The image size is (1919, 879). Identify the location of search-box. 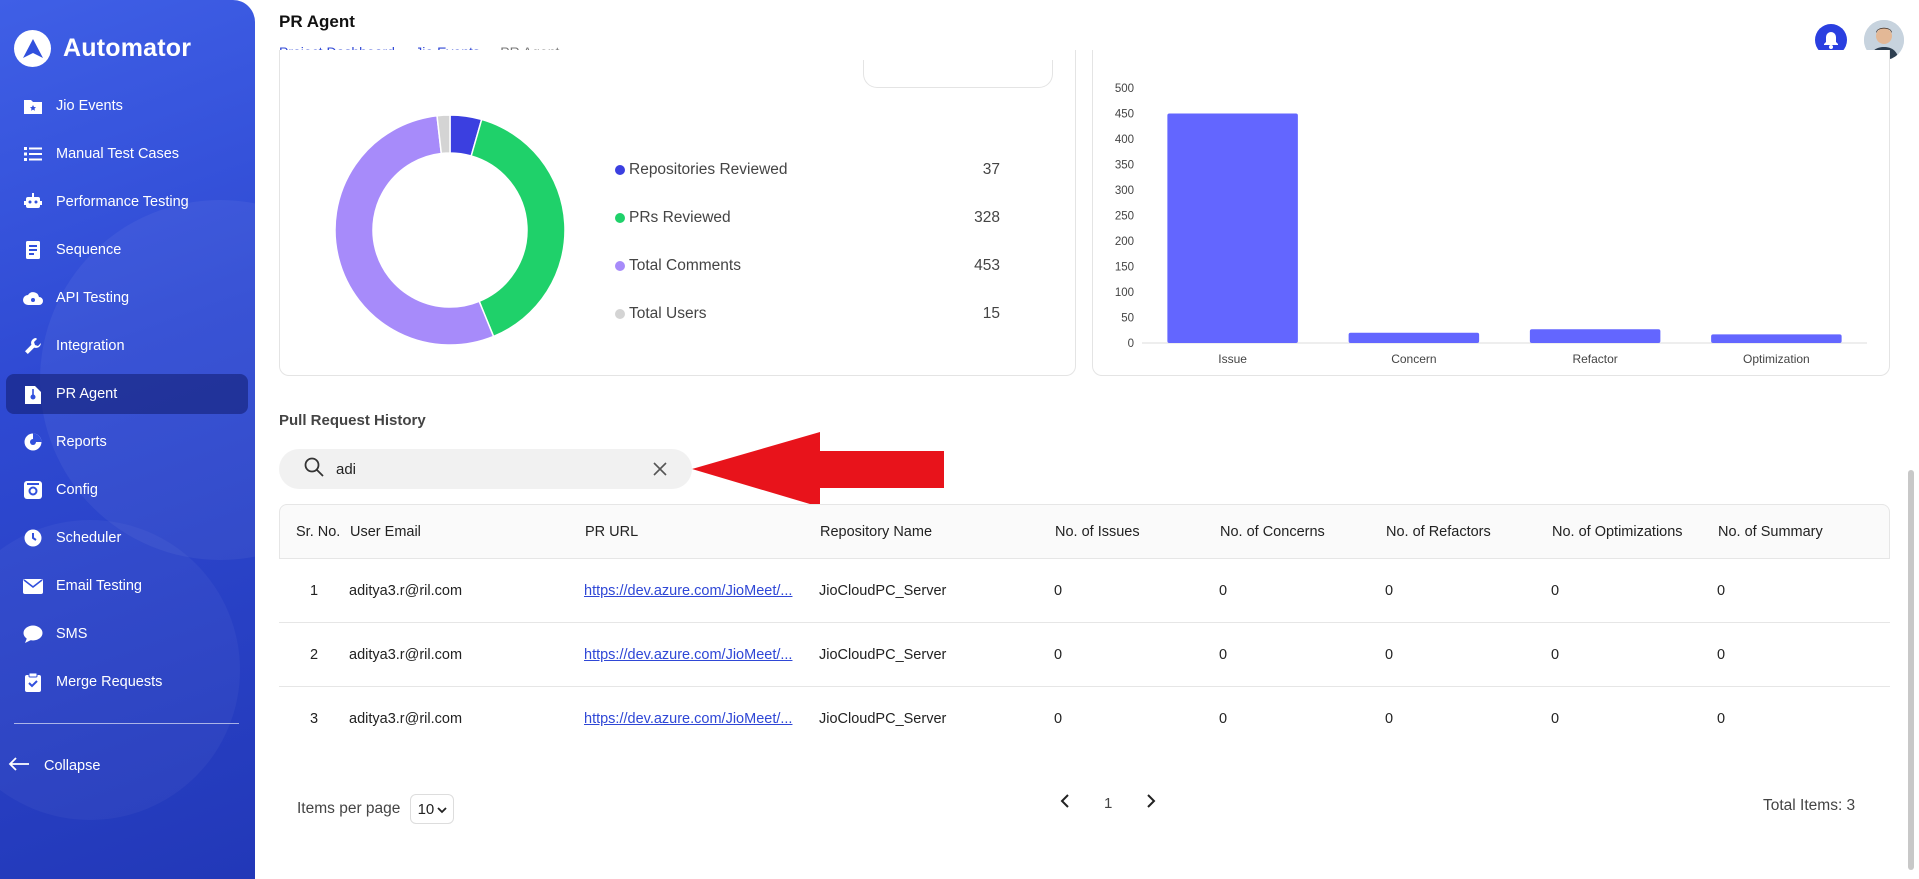
(485, 469).